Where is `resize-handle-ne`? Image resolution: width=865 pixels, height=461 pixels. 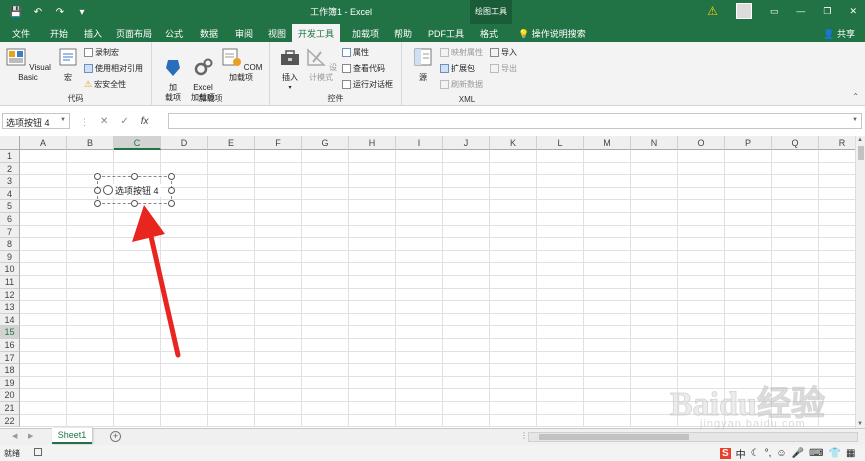 resize-handle-ne is located at coordinates (171, 176).